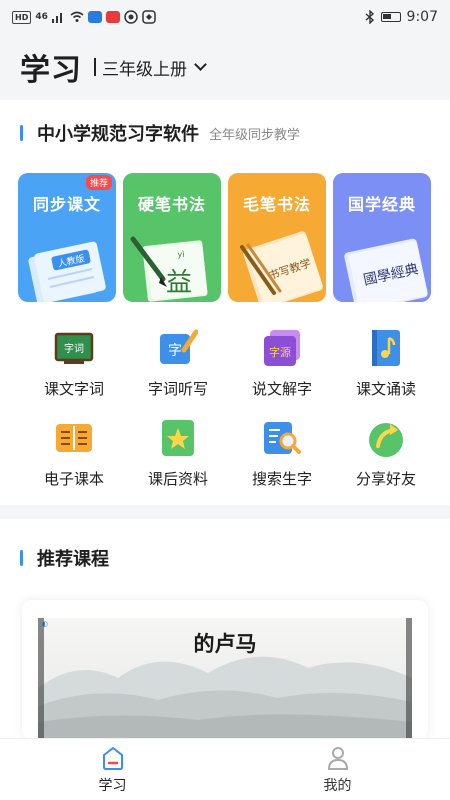 The image size is (450, 800). I want to click on status-bar: HD 46 9:07, so click(225, 17).